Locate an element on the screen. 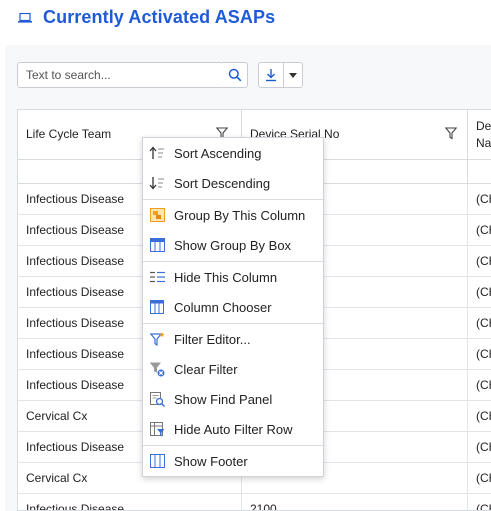  search-button is located at coordinates (235, 75).